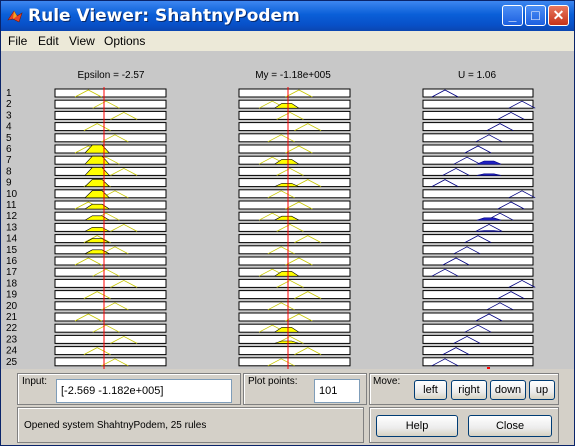  Describe the element at coordinates (430, 390) in the screenshot. I see `move-left-button: left` at that location.